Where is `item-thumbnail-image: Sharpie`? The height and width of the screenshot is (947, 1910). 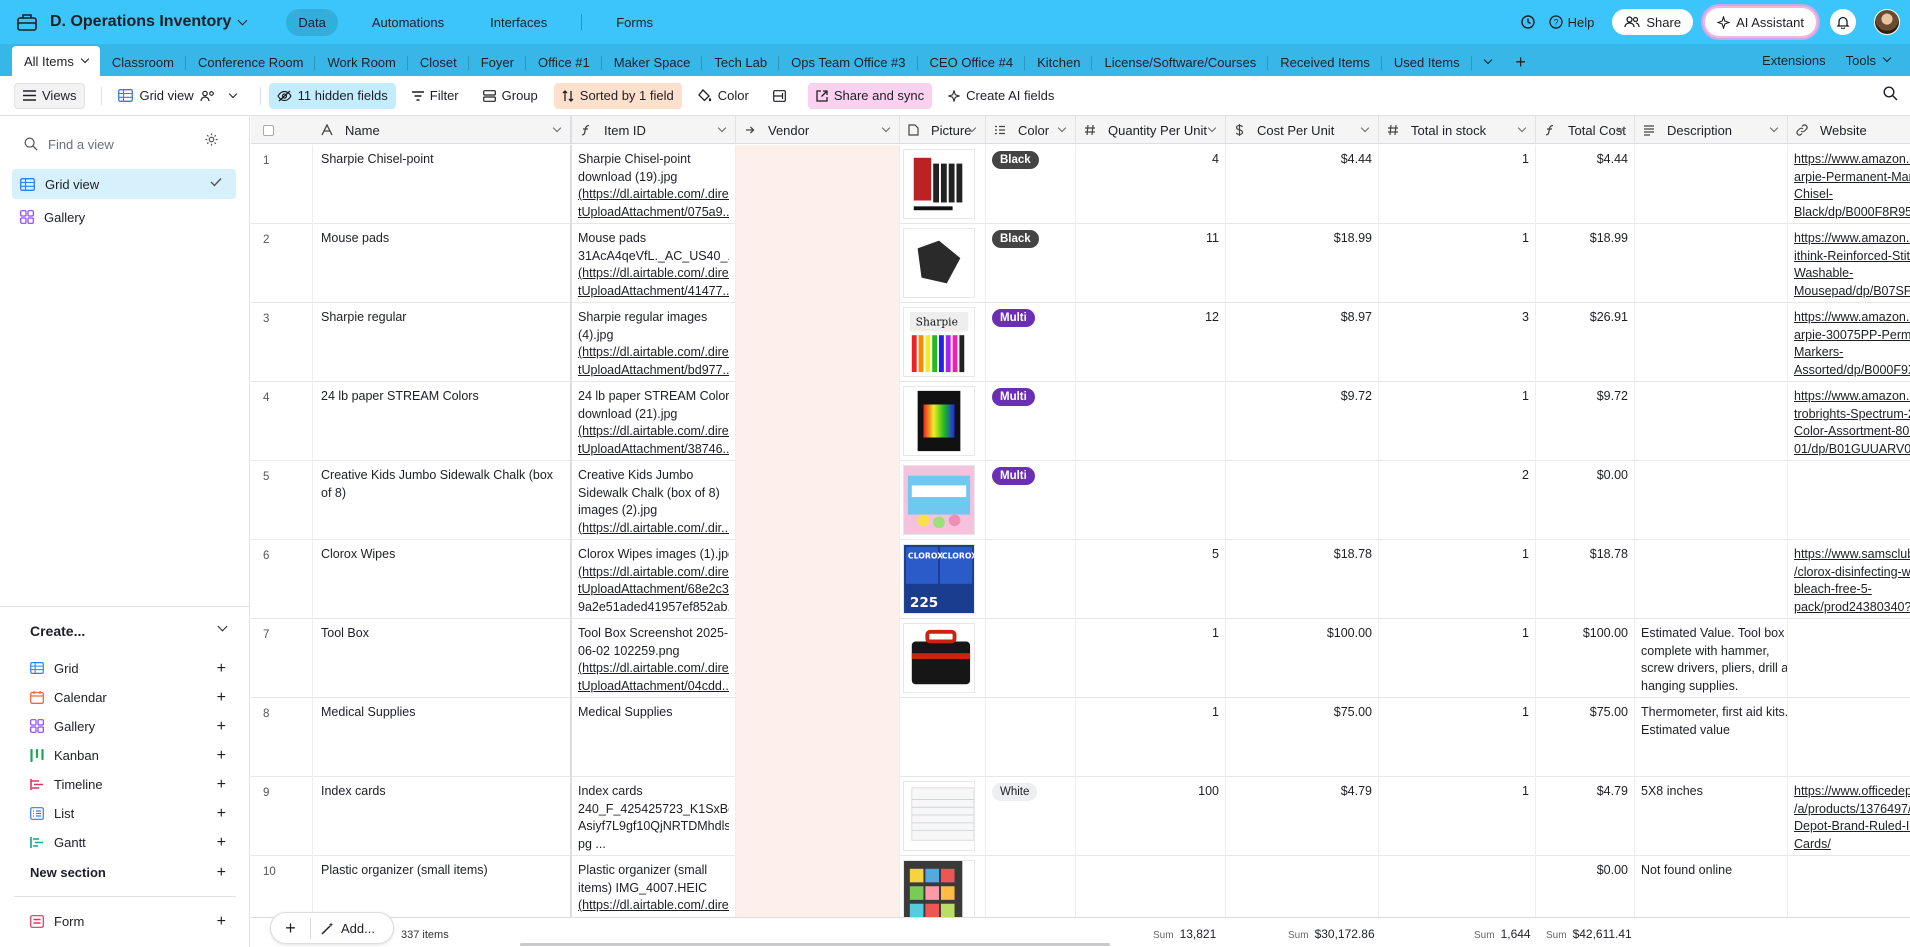
item-thumbnail-image: Sharpie is located at coordinates (939, 342).